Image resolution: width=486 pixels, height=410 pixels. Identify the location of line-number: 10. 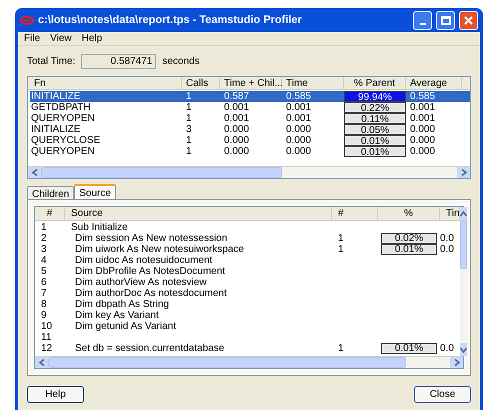
(47, 326).